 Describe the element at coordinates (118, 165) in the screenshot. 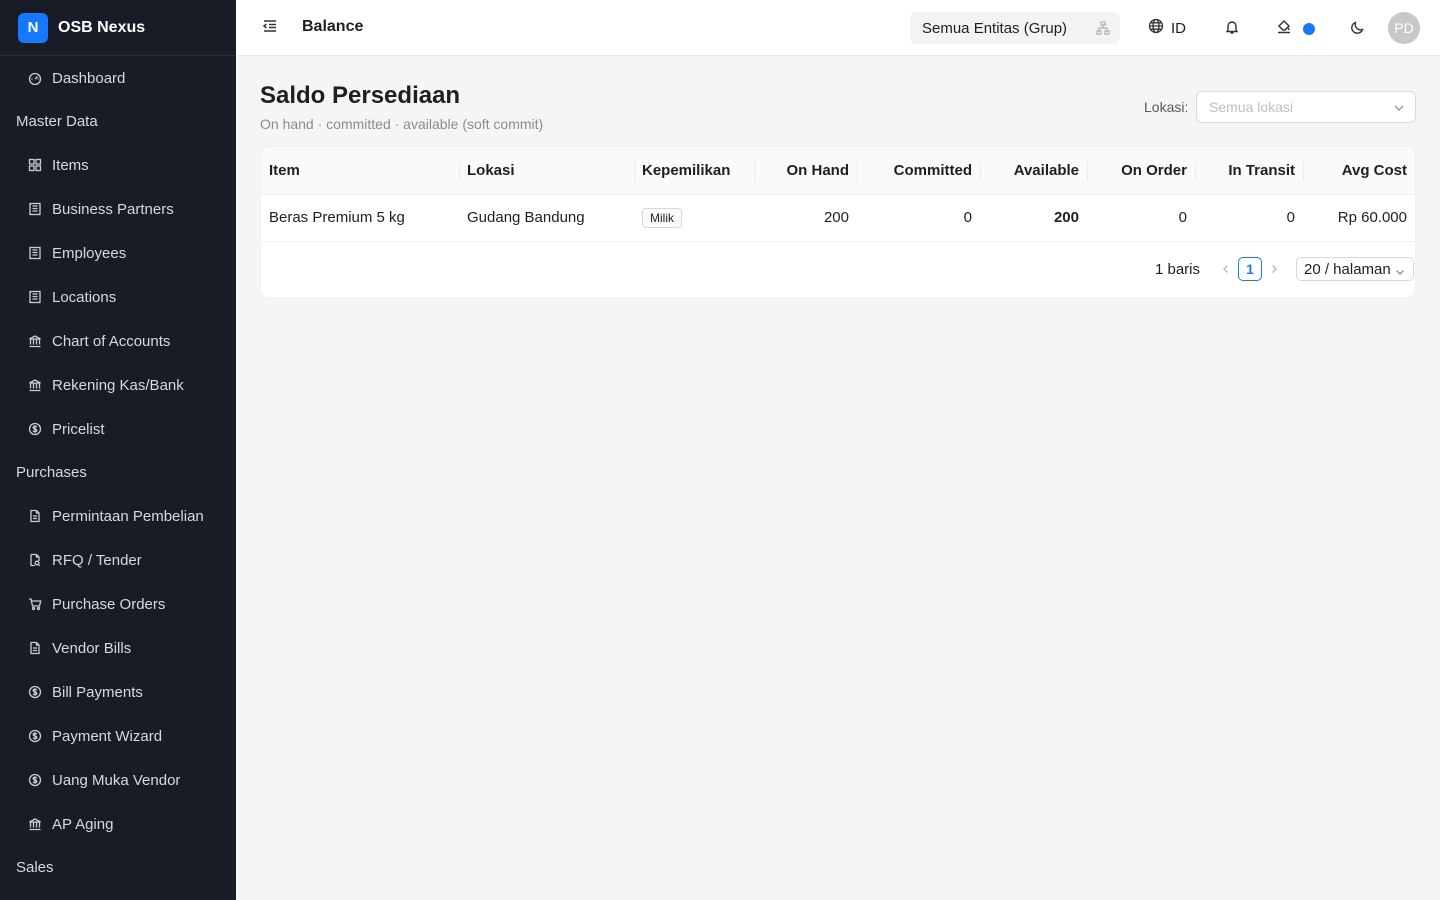

I see `sidebar-item-items: Items` at that location.